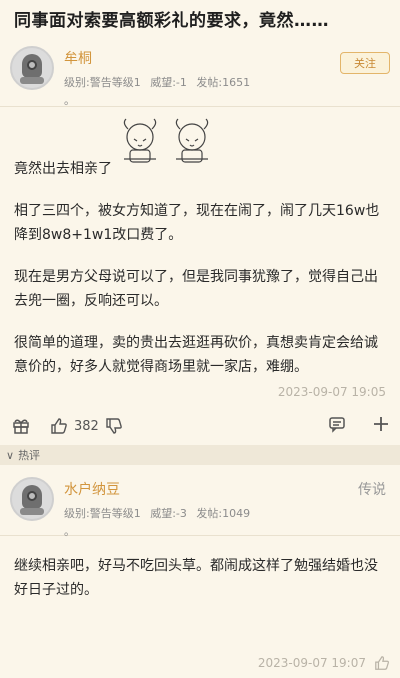 The width and height of the screenshot is (400, 678). Describe the element at coordinates (29, 455) in the screenshot. I see `hot-label-text: 热评` at that location.